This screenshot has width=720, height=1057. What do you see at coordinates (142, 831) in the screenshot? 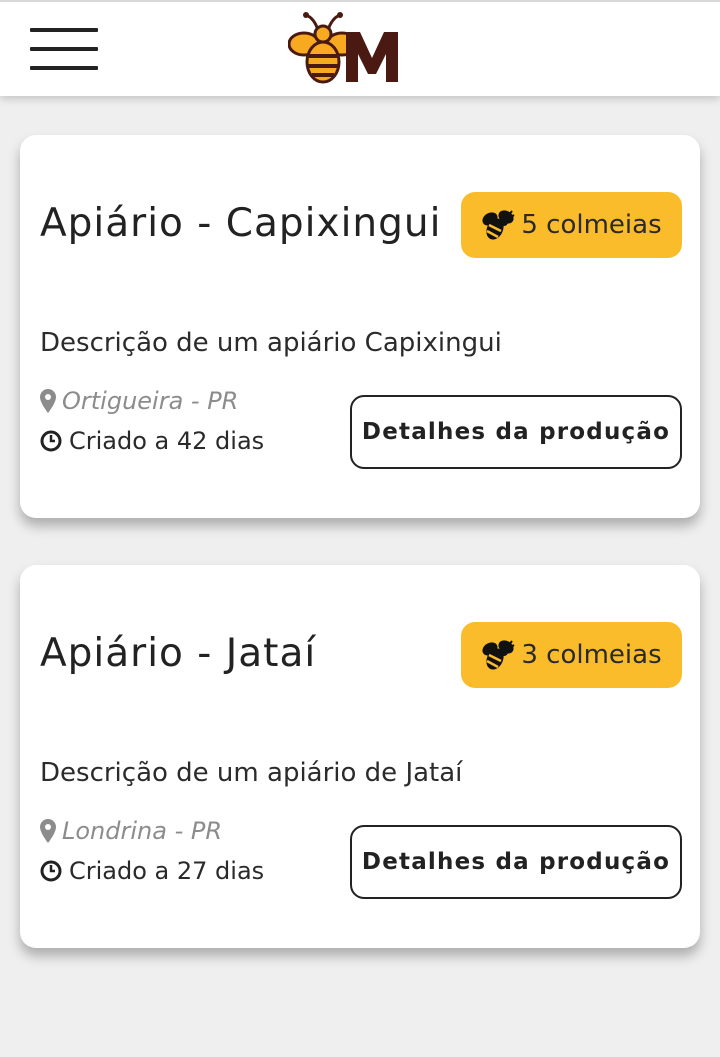
I see `location-label: Londrina - PR` at bounding box center [142, 831].